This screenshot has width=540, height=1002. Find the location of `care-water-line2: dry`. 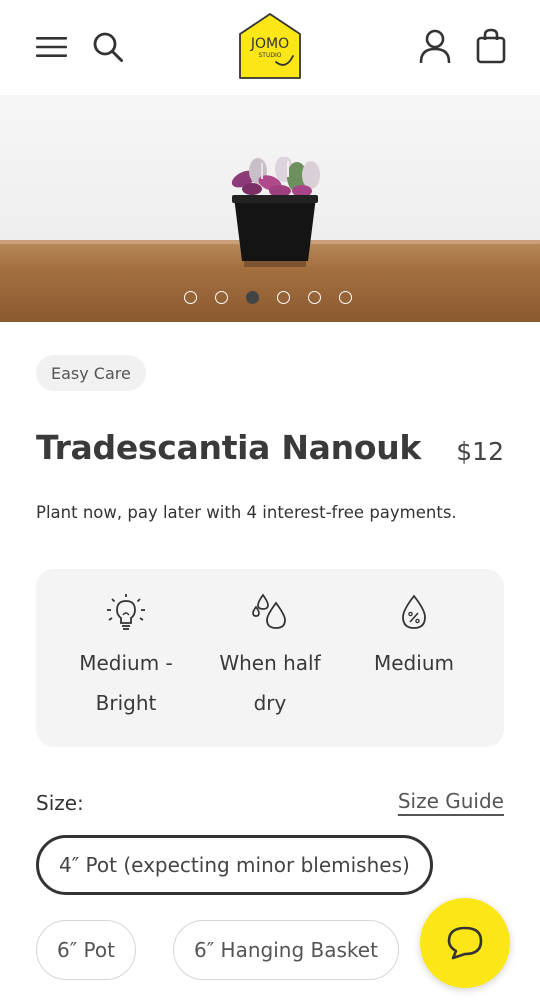

care-water-line2: dry is located at coordinates (270, 703).